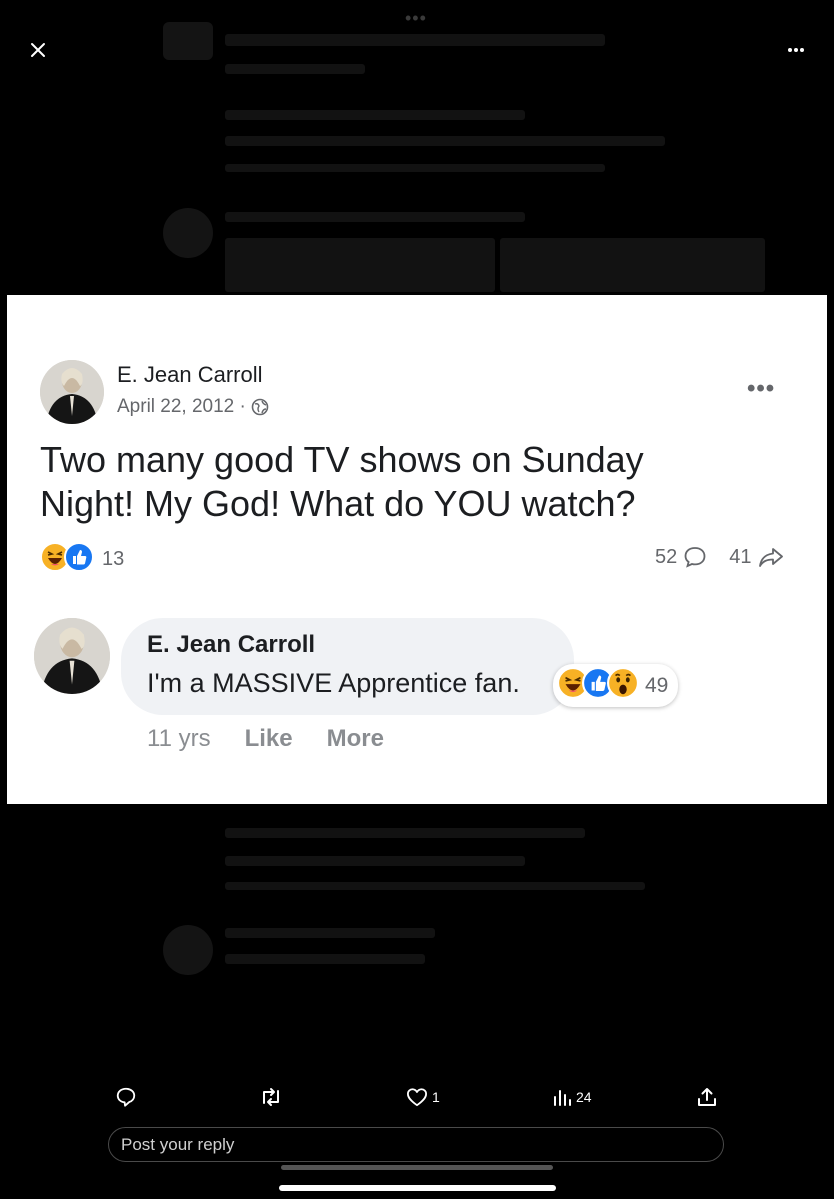 The image size is (834, 1199). What do you see at coordinates (584, 1097) in the screenshot?
I see `views-count: 24` at bounding box center [584, 1097].